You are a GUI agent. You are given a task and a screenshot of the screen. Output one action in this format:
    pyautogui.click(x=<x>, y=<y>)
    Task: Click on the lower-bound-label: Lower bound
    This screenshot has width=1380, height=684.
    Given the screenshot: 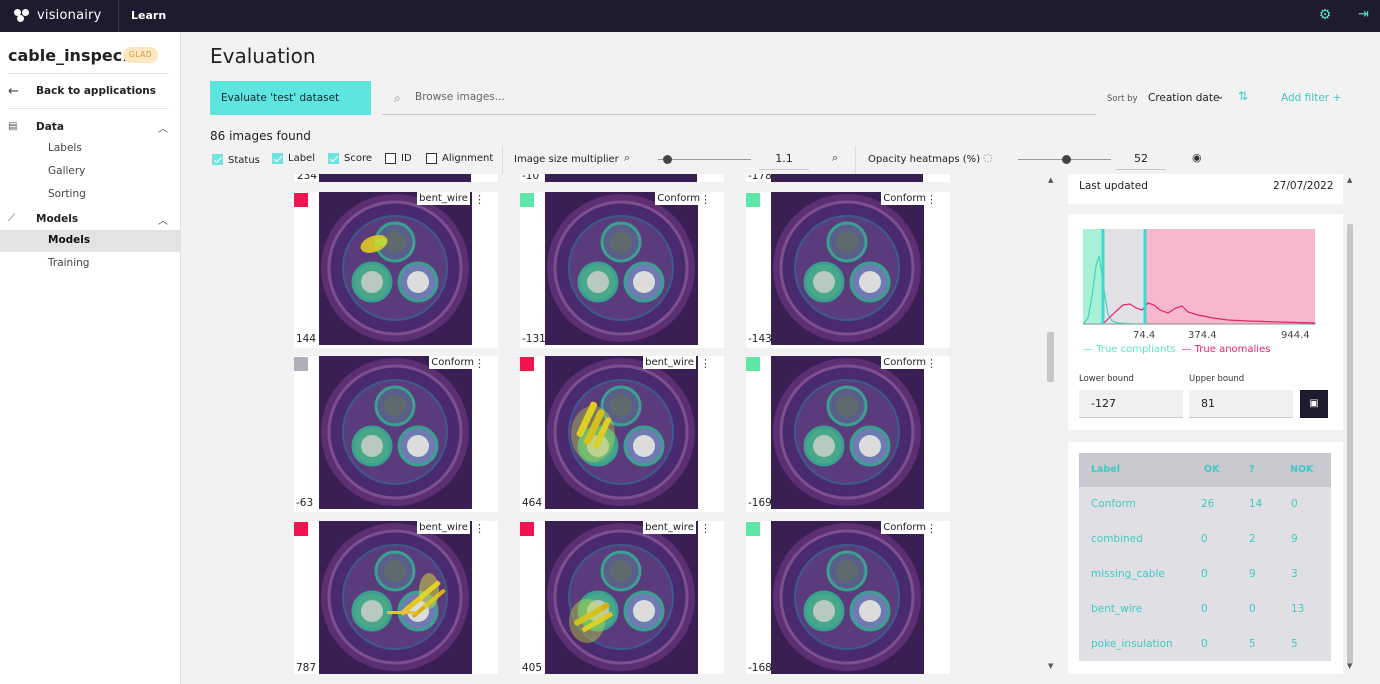 What is the action you would take?
    pyautogui.click(x=1106, y=379)
    